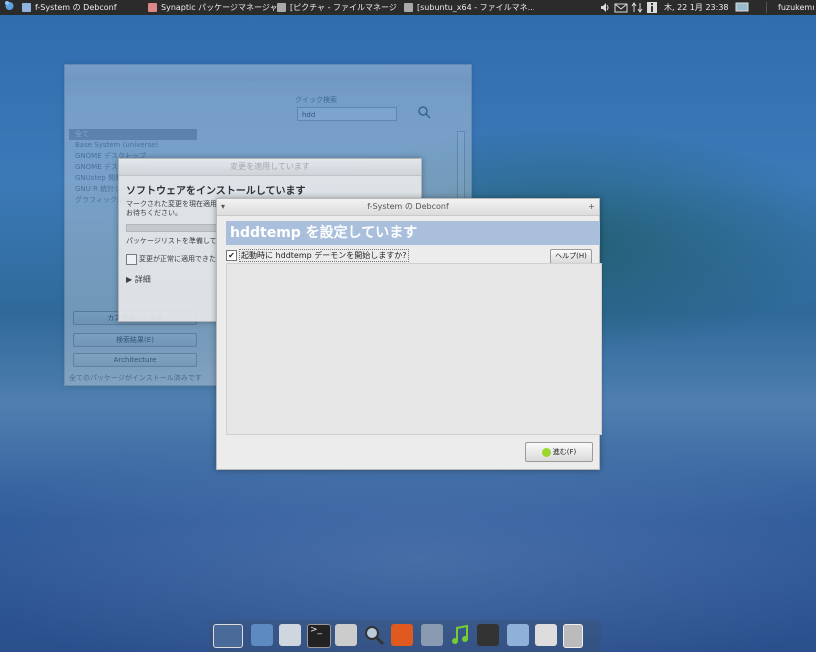 The width and height of the screenshot is (816, 652). What do you see at coordinates (319, 636) in the screenshot?
I see `terminal-icon: >_` at bounding box center [319, 636].